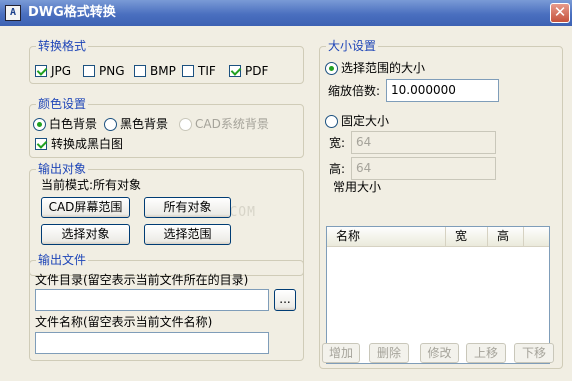 The image size is (572, 381). I want to click on window-title: DWG格式转换, so click(72, 12).